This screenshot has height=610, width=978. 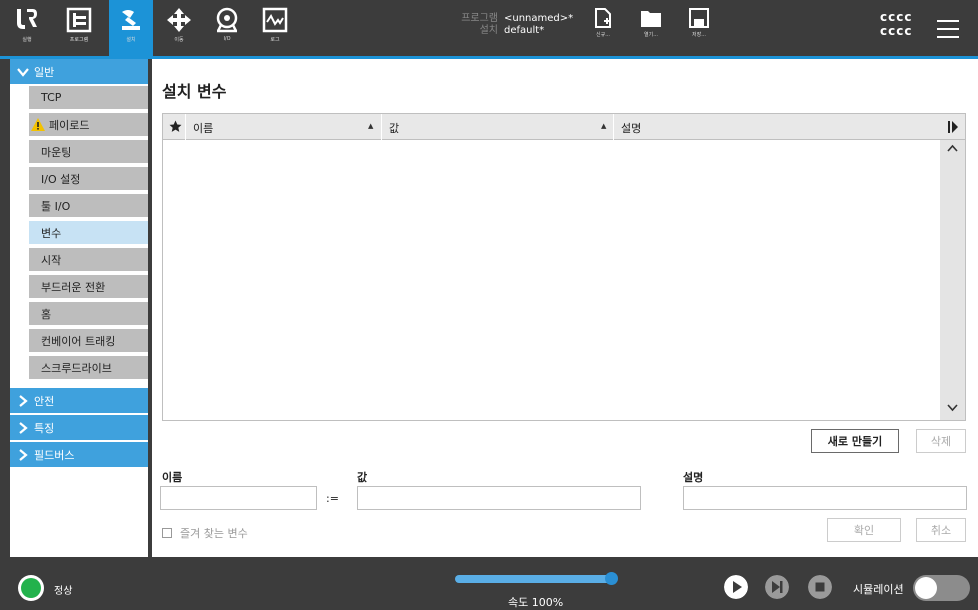 What do you see at coordinates (78, 341) in the screenshot?
I see `sidebar-item-label: 컨베이어 트래킹` at bounding box center [78, 341].